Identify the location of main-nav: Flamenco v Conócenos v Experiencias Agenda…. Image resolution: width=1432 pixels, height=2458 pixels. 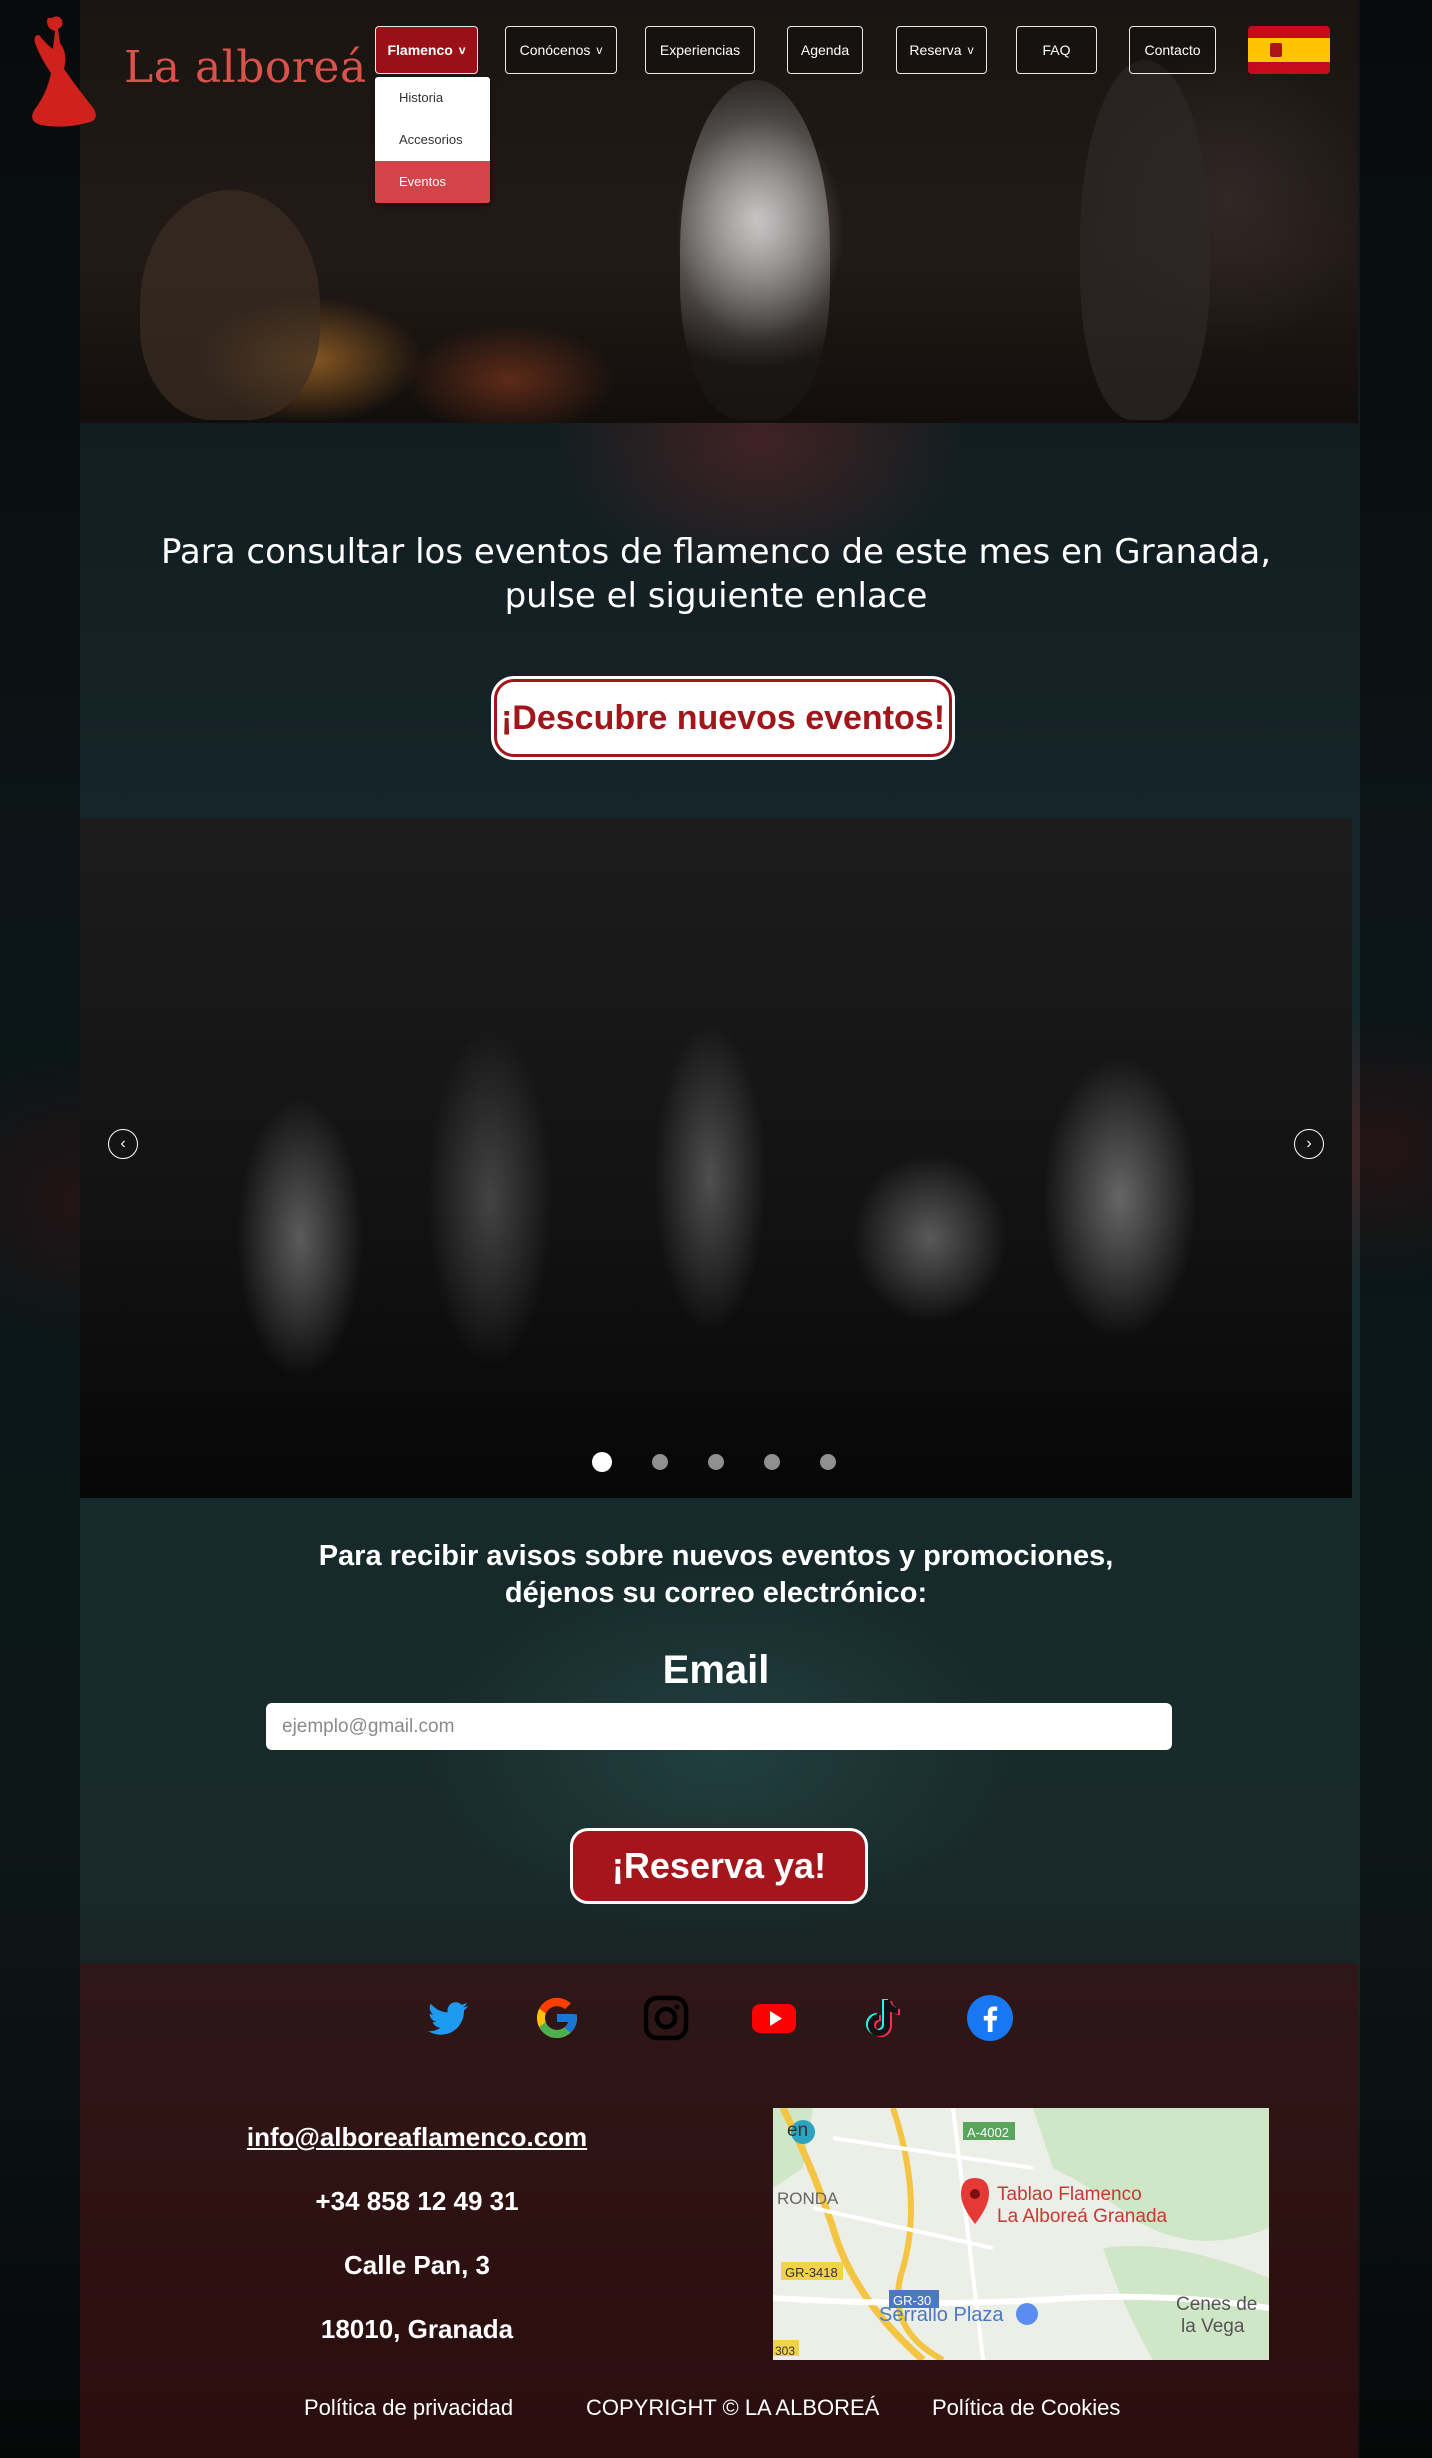
(716, 51).